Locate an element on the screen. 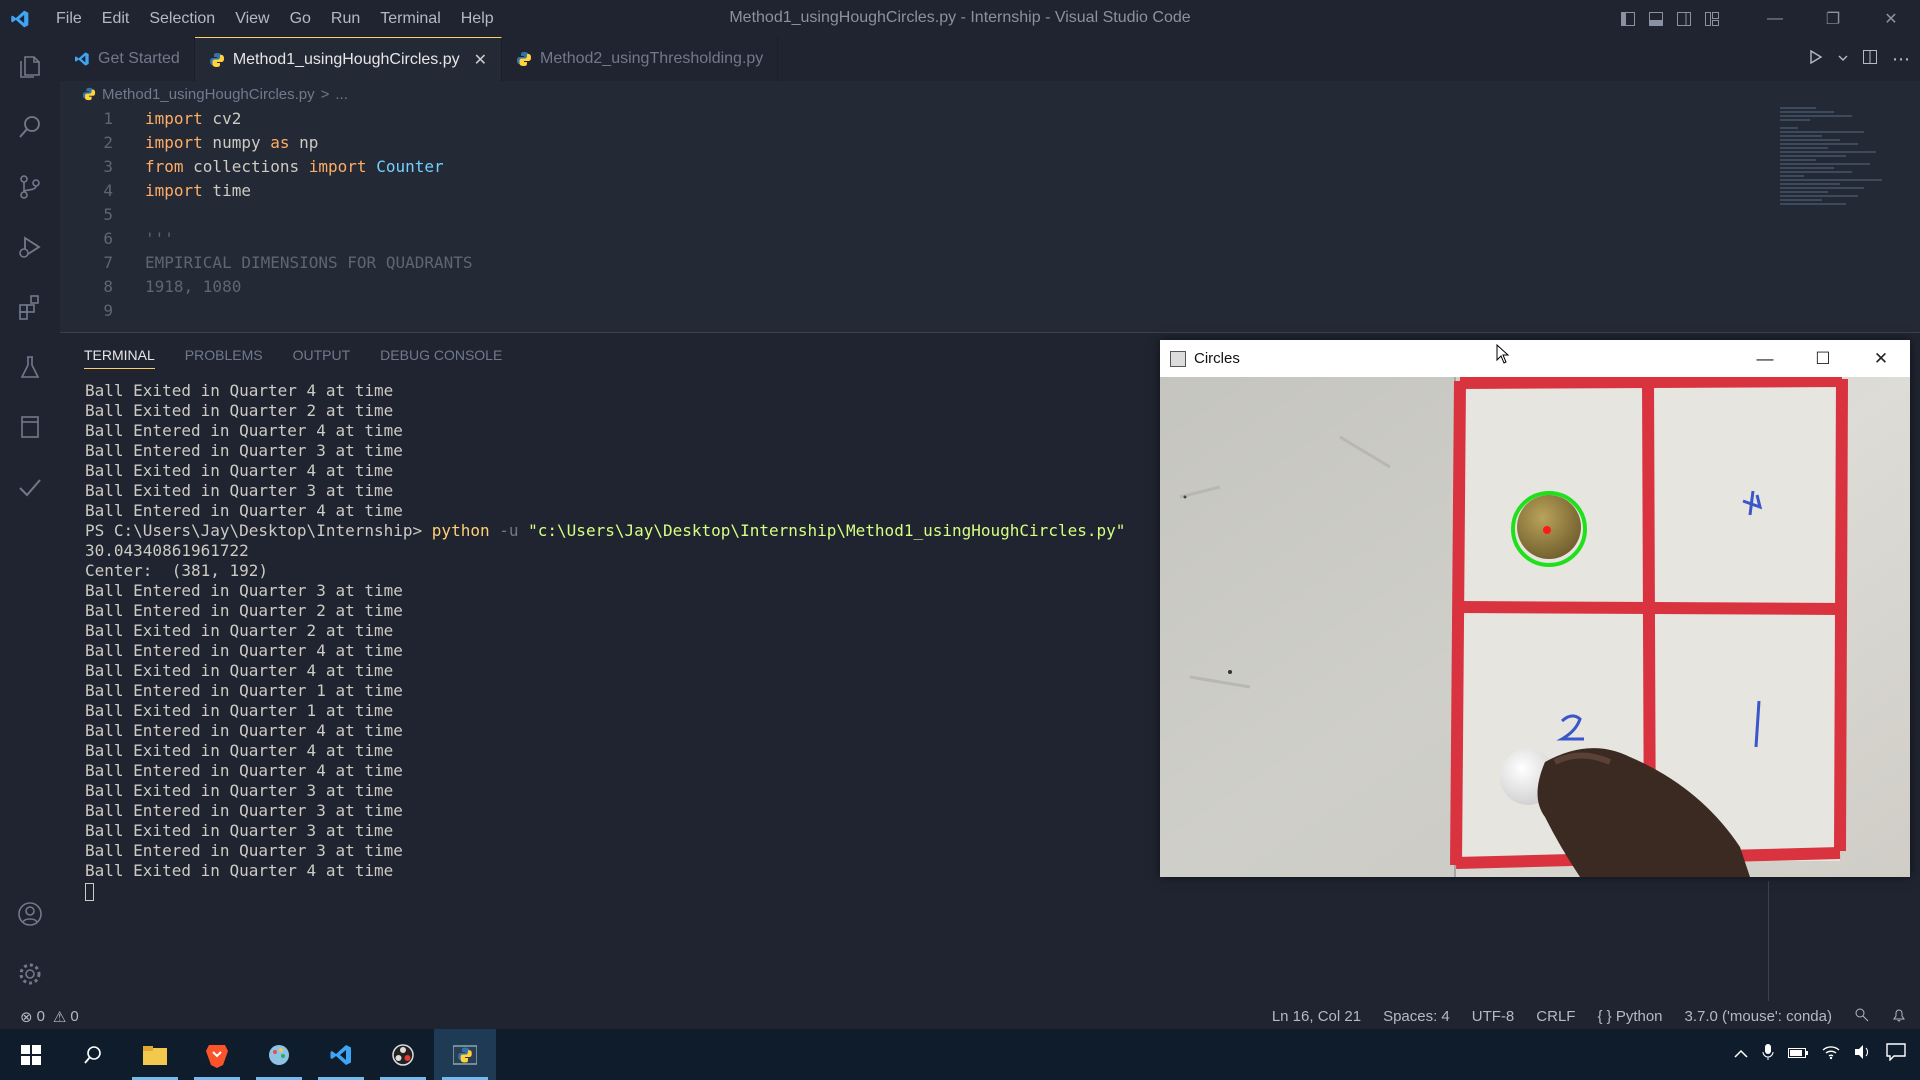 Image resolution: width=1920 pixels, height=1080 pixels. toggle-secondary-sidebar-icon is located at coordinates (1684, 18).